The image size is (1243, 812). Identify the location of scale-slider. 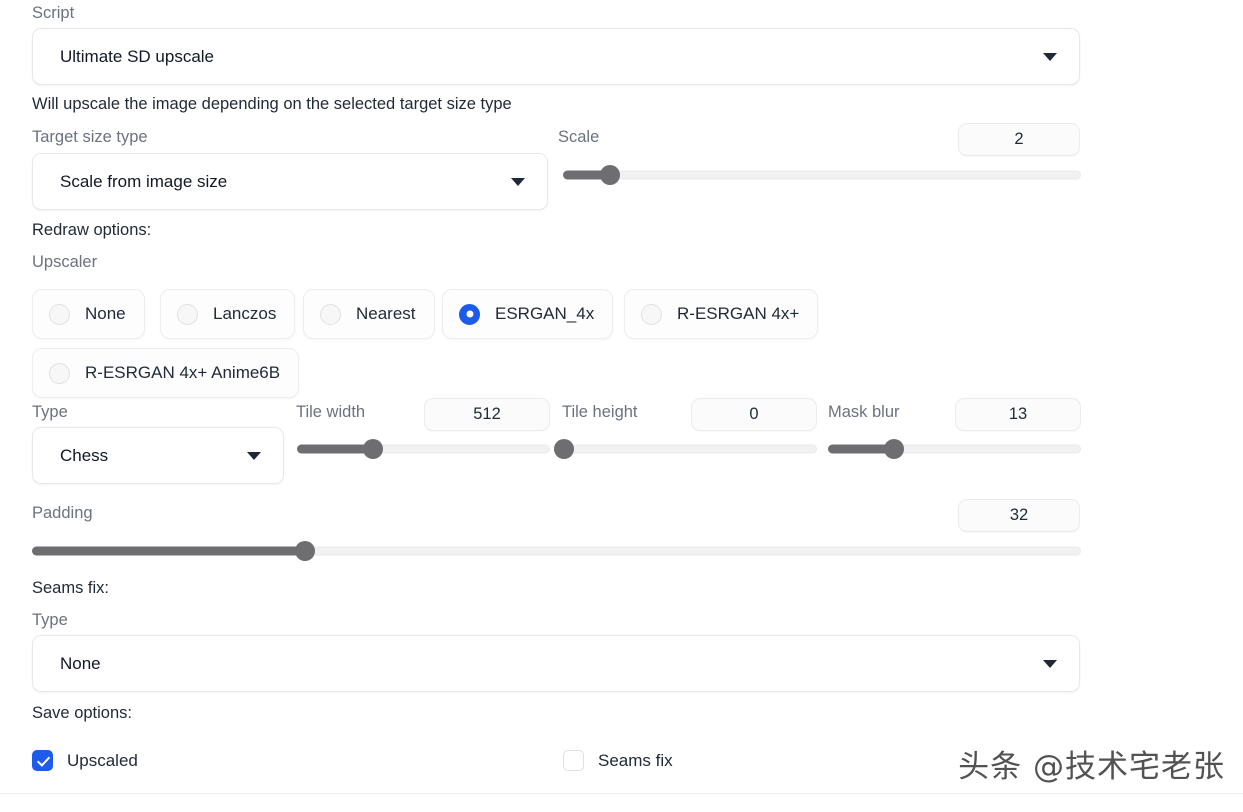
(822, 175).